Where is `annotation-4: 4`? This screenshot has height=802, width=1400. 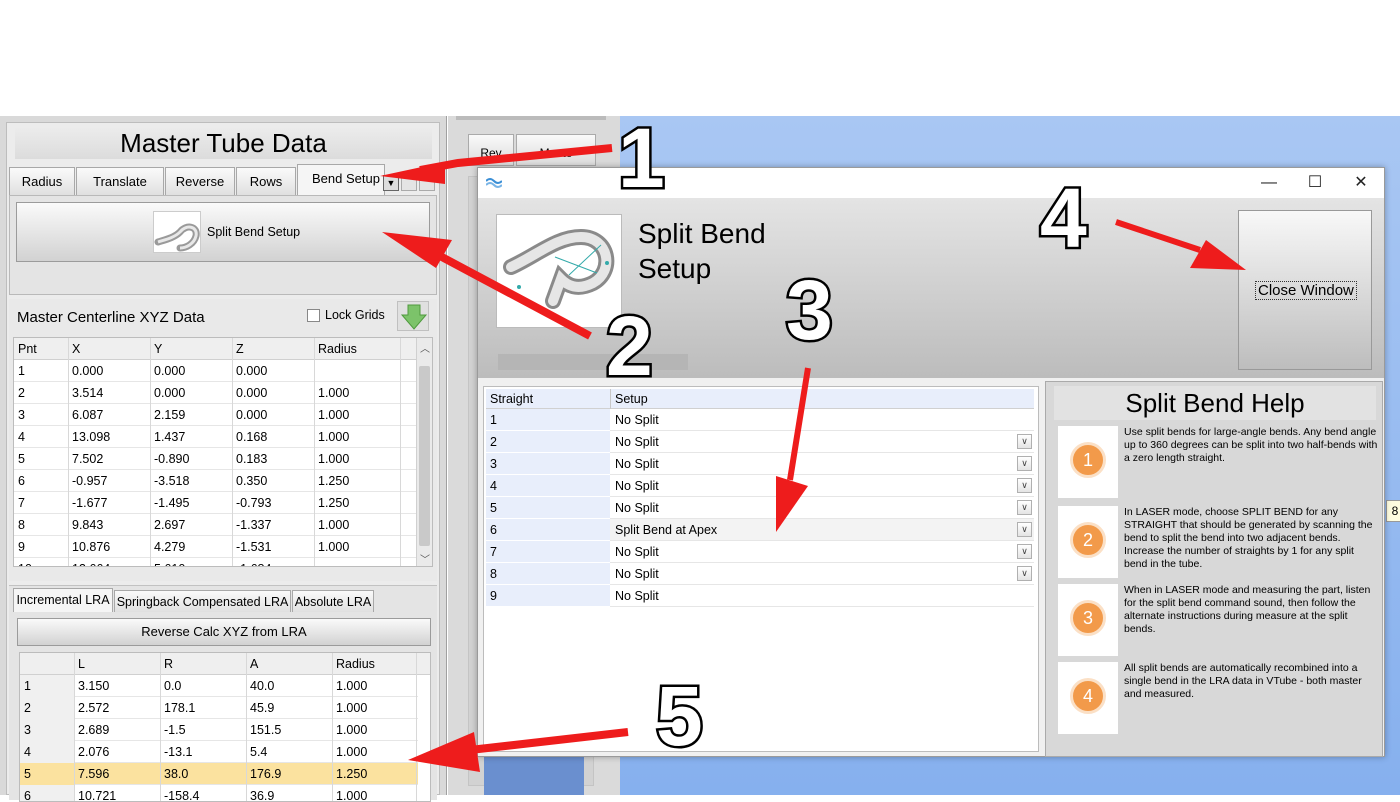
annotation-4: 4 is located at coordinates (1064, 218).